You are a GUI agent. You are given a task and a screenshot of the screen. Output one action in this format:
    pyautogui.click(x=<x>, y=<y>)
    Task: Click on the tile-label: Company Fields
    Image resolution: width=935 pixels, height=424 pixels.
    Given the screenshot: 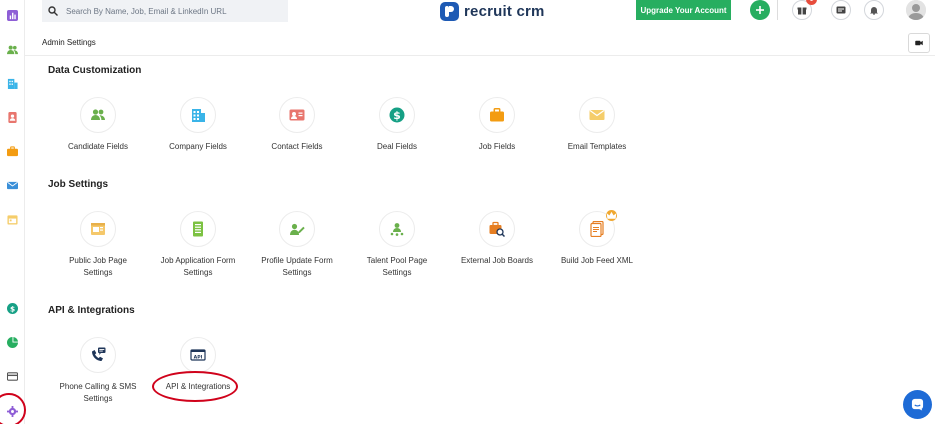 What is the action you would take?
    pyautogui.click(x=198, y=146)
    